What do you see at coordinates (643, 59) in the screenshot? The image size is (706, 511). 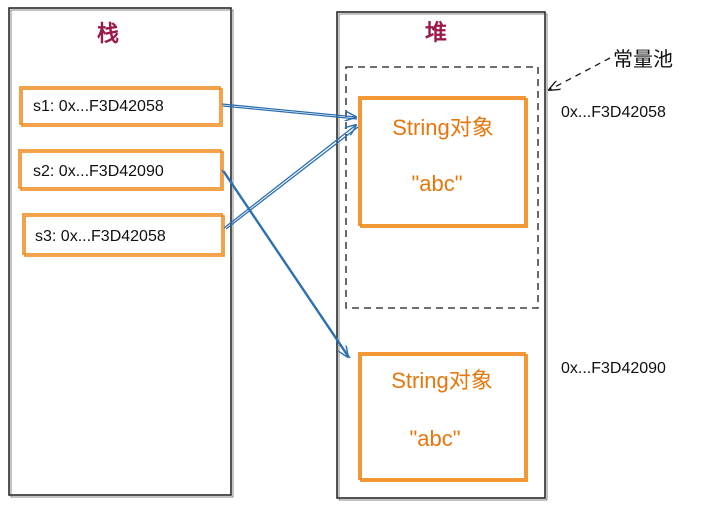 I see `constant-pool-label: 常量池` at bounding box center [643, 59].